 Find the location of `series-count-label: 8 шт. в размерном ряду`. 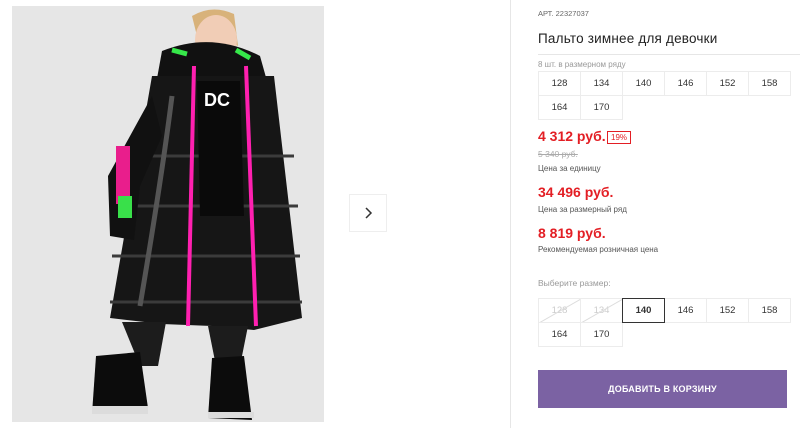

series-count-label: 8 шт. в размерном ряду is located at coordinates (582, 64).